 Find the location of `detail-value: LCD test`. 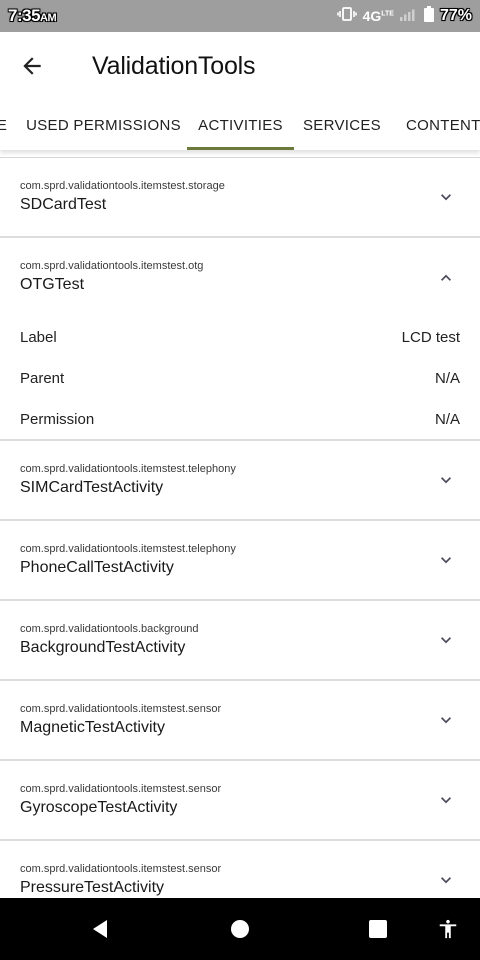

detail-value: LCD test is located at coordinates (430, 337).